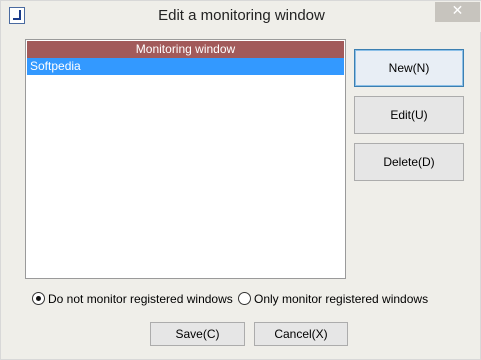 This screenshot has height=360, width=481. I want to click on title-bar: Edit a monitoring window ✕, so click(241, 16).